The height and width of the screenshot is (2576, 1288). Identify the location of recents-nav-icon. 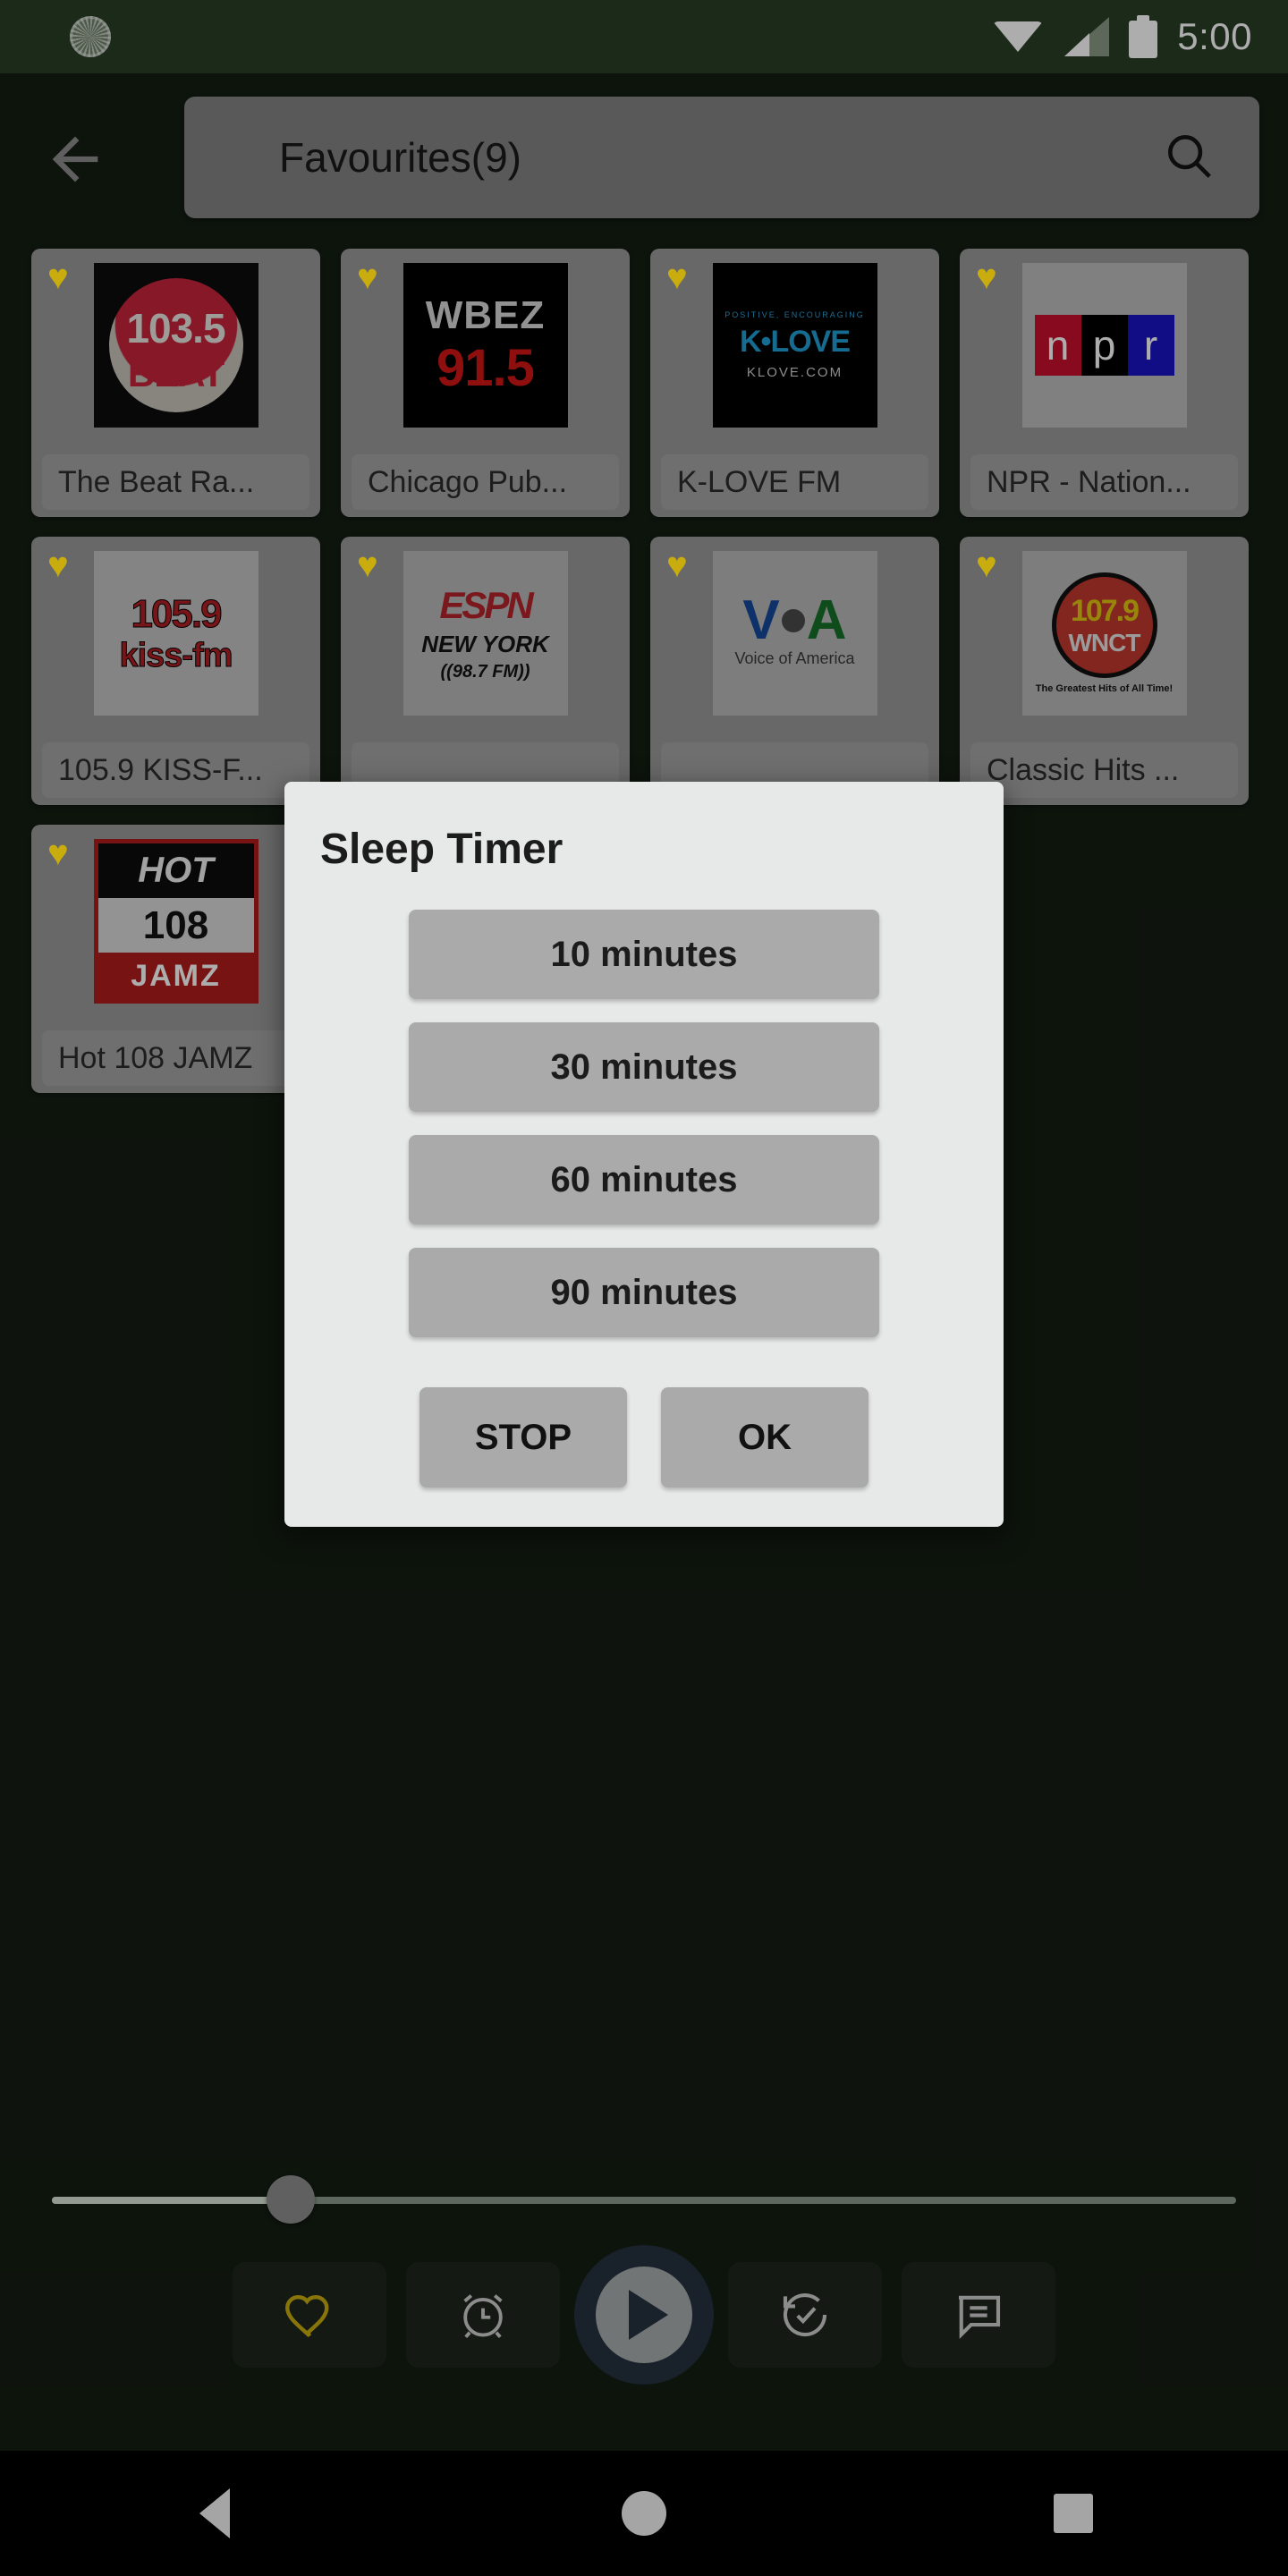
(1073, 2513).